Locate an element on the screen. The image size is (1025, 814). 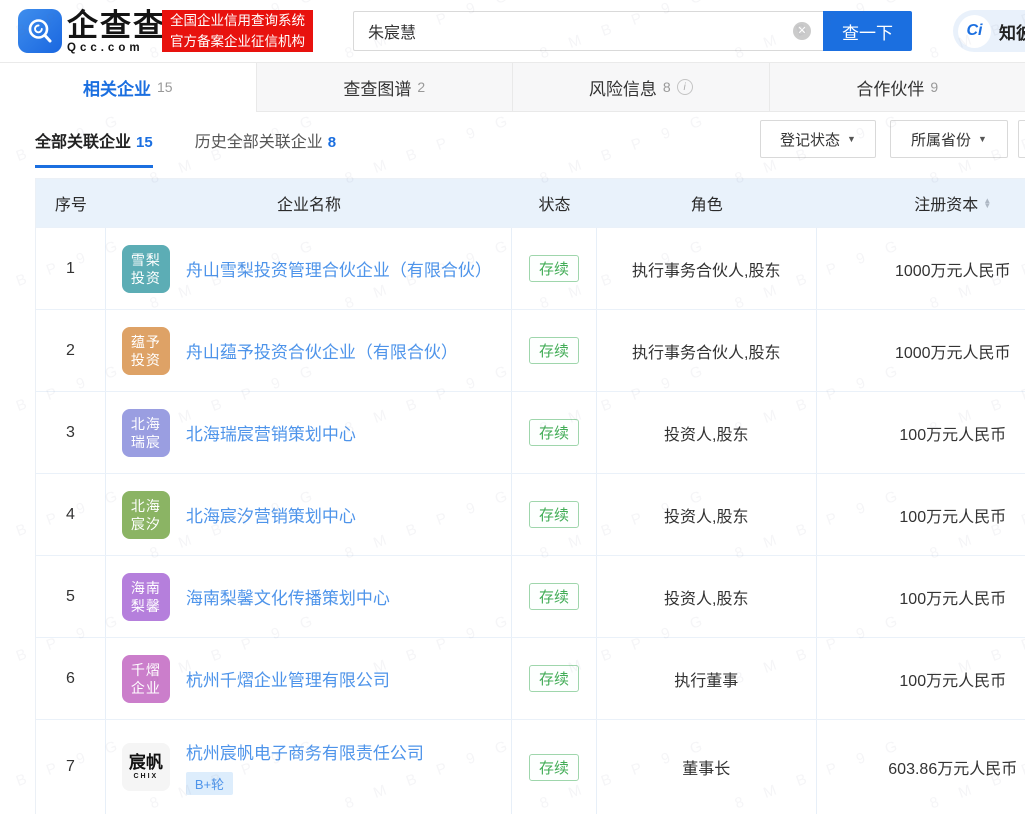
table-row: 5 海南 梨馨 海南梨馨文化传播策划中心 存续 投资人,股东 100万元人民币 is located at coordinates (530, 596).